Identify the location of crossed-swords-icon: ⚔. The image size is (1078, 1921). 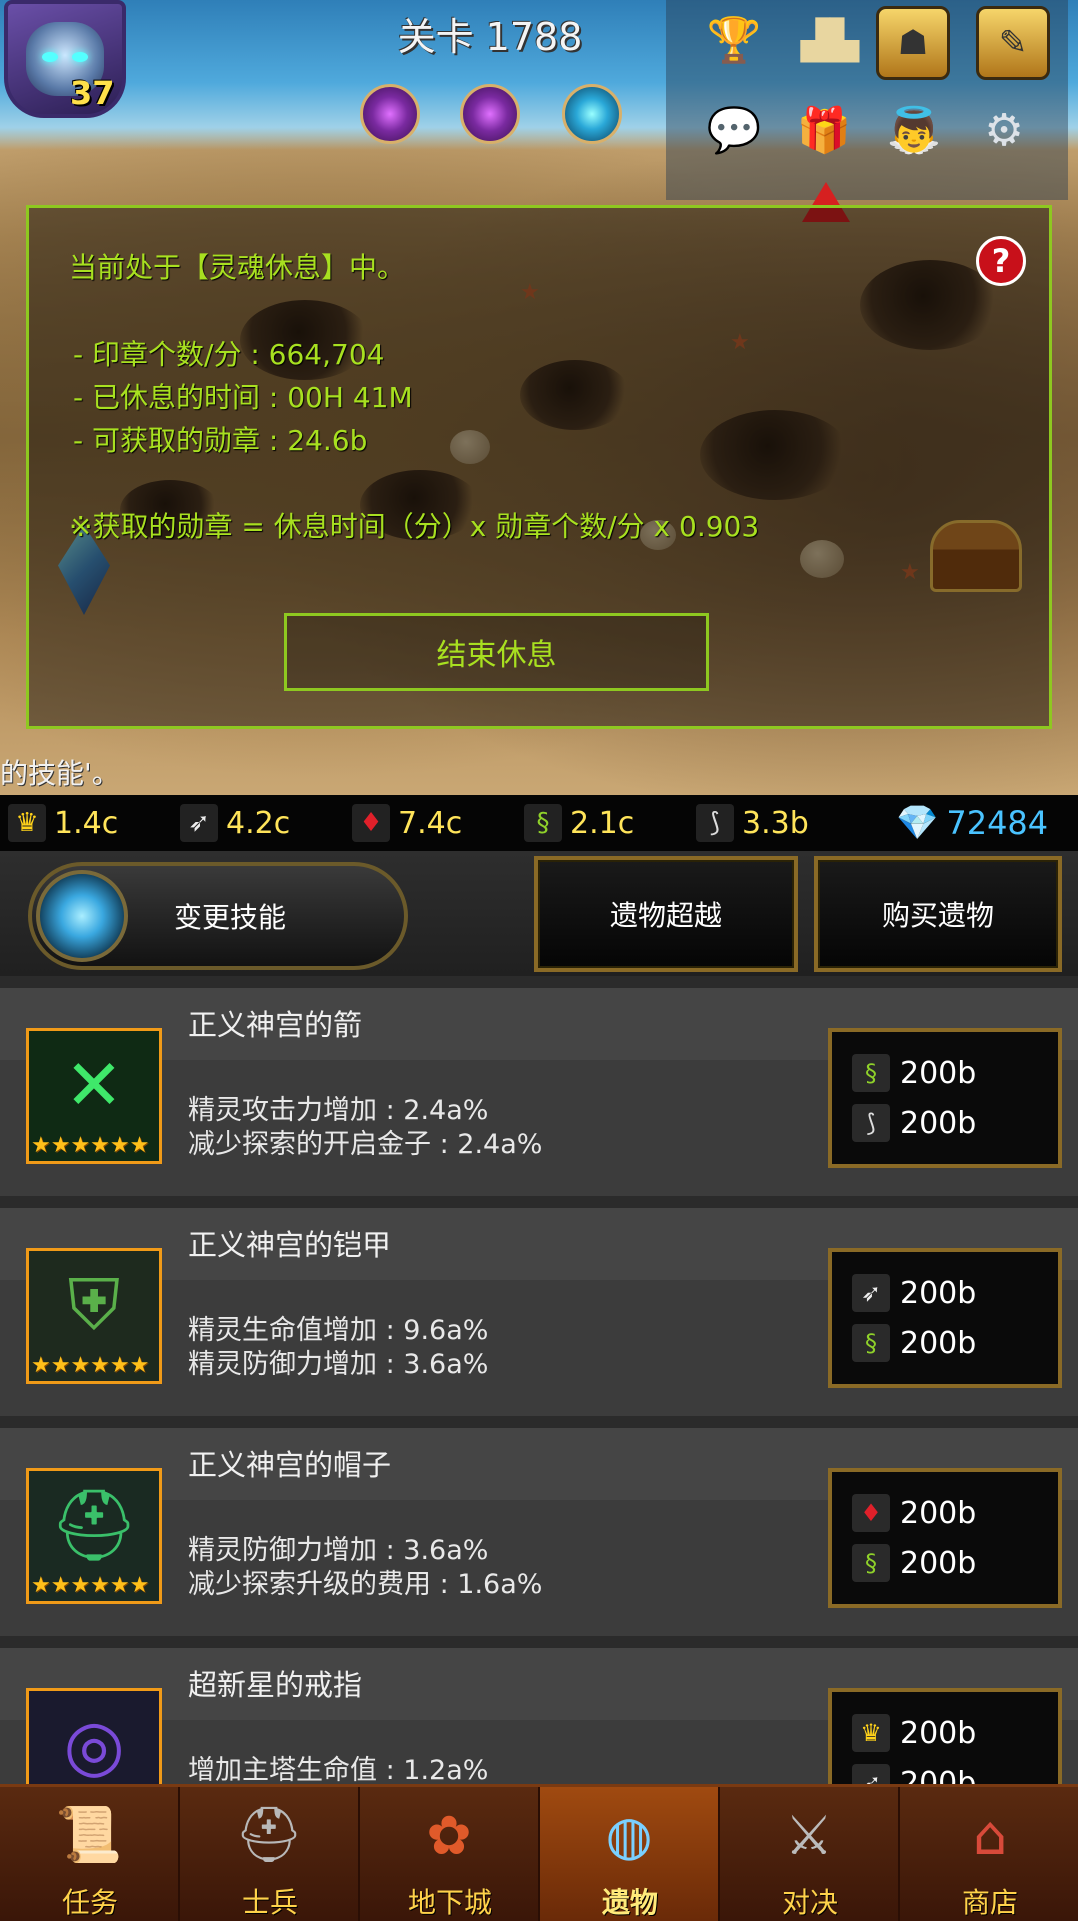
(809, 1835).